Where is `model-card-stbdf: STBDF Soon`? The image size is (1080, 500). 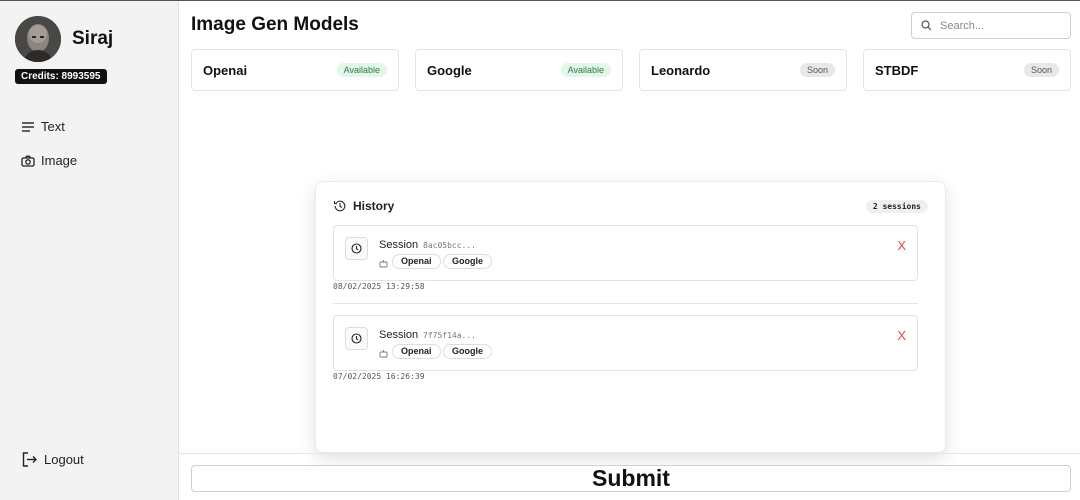
model-card-stbdf: STBDF Soon is located at coordinates (967, 70).